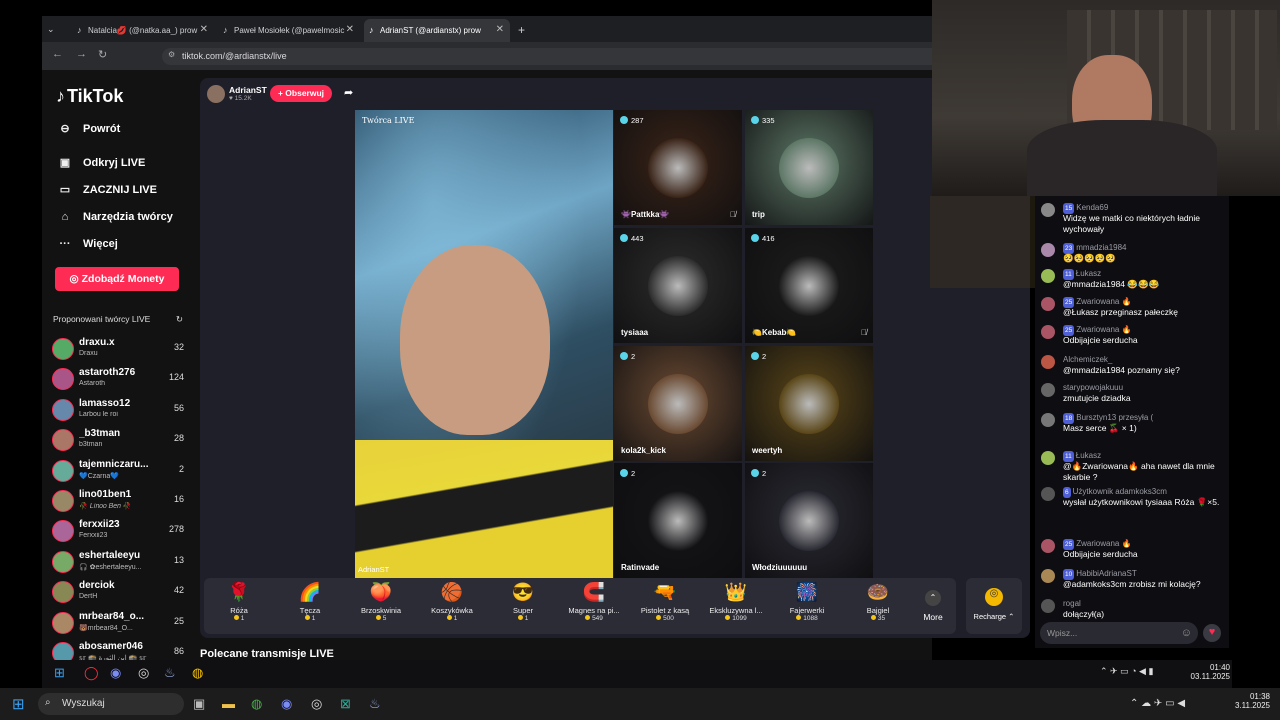  What do you see at coordinates (1157, 703) in the screenshot?
I see `tray-icons: ⌃ ☁ ✈ ▭ ◀` at bounding box center [1157, 703].